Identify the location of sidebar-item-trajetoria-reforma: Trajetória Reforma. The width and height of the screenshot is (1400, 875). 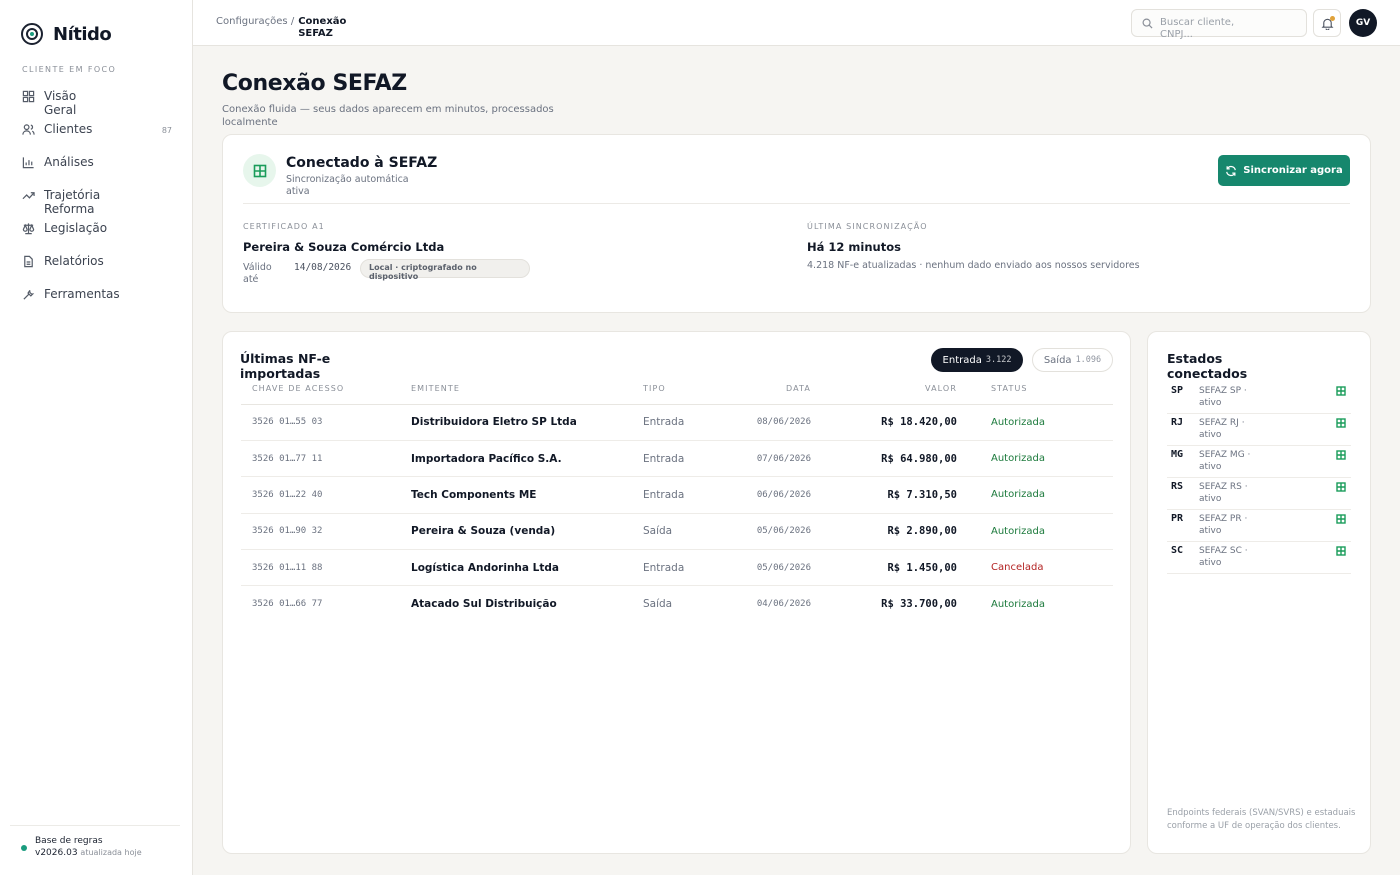
(97, 202).